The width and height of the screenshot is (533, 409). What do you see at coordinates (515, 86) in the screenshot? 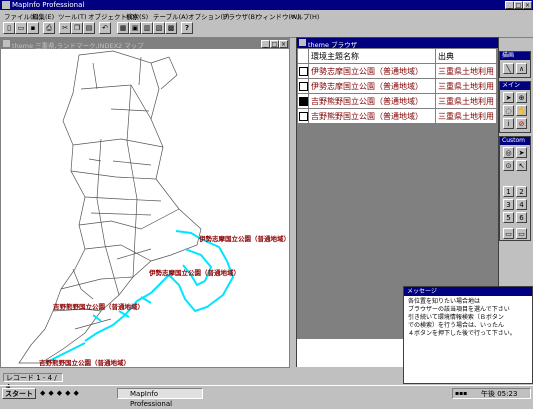
I see `main-palette-title: メイン` at bounding box center [515, 86].